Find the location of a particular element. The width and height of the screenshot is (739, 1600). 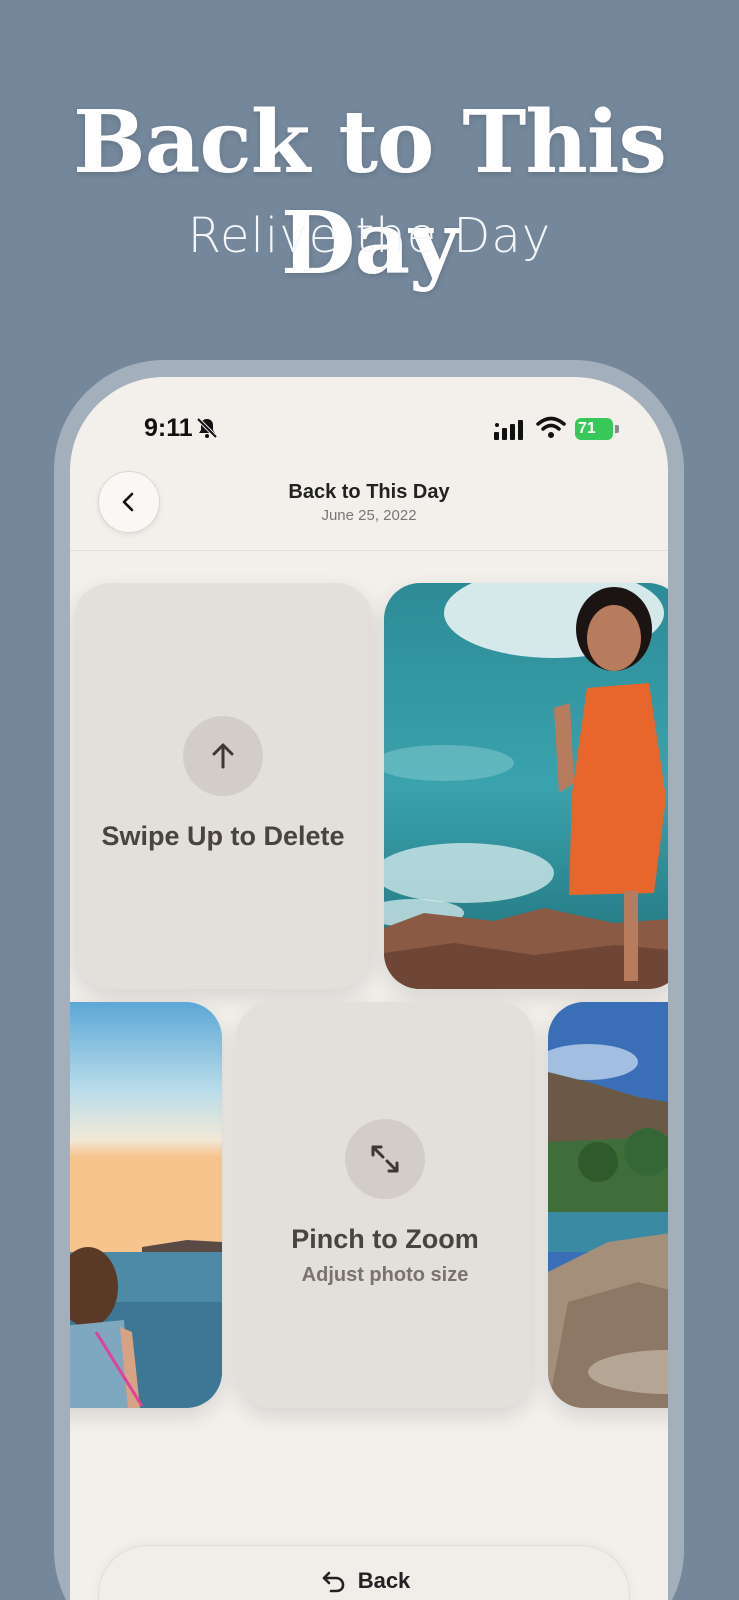

wifi-icon is located at coordinates (551, 427).